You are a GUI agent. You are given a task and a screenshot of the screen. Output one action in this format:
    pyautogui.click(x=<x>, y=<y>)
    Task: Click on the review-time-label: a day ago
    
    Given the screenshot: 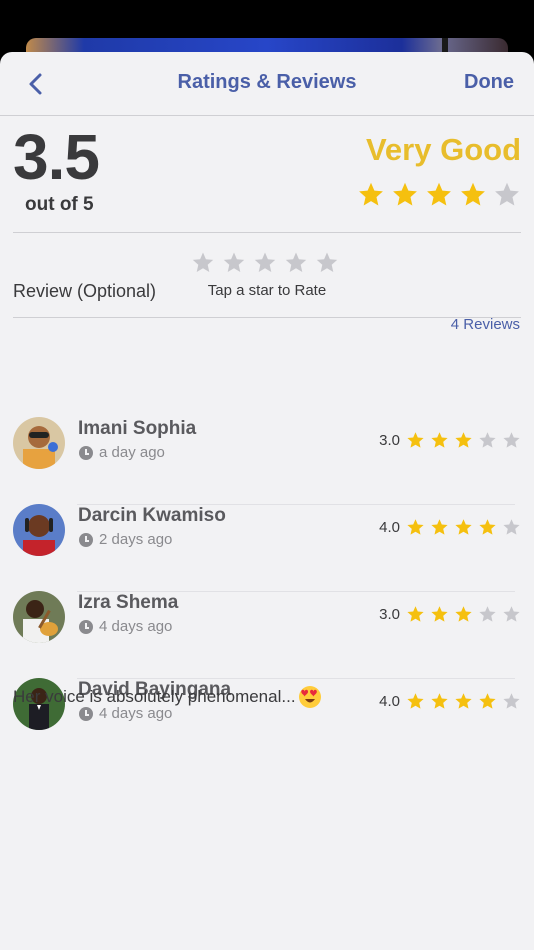 What is the action you would take?
    pyautogui.click(x=132, y=452)
    